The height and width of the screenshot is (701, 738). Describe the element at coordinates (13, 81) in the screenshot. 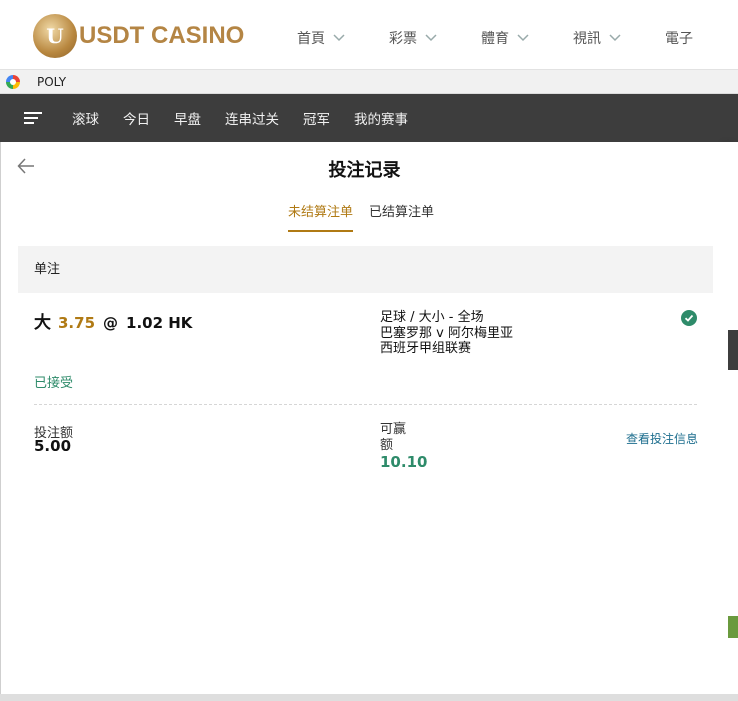

I see `app-icon` at that location.